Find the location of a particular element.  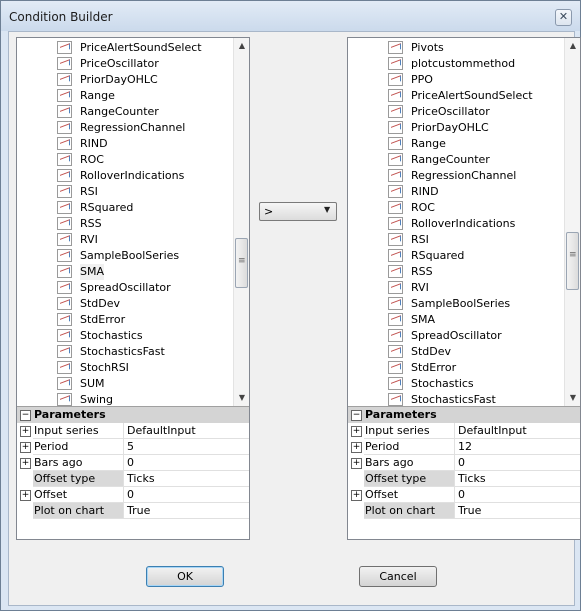

parameters-header-label: Parameters is located at coordinates (70, 414).